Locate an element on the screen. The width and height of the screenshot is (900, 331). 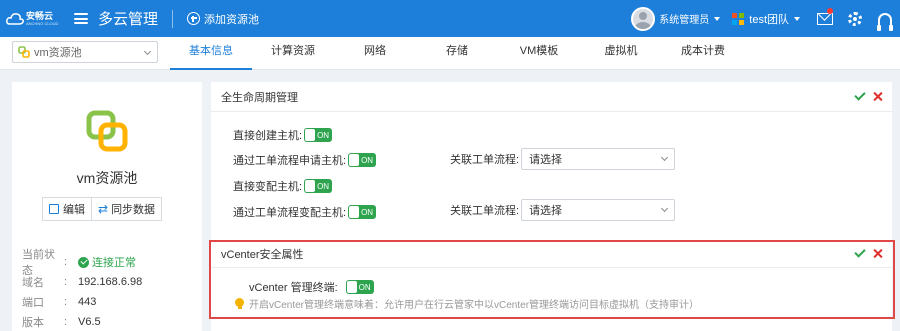
team-grid-icon is located at coordinates (738, 18).